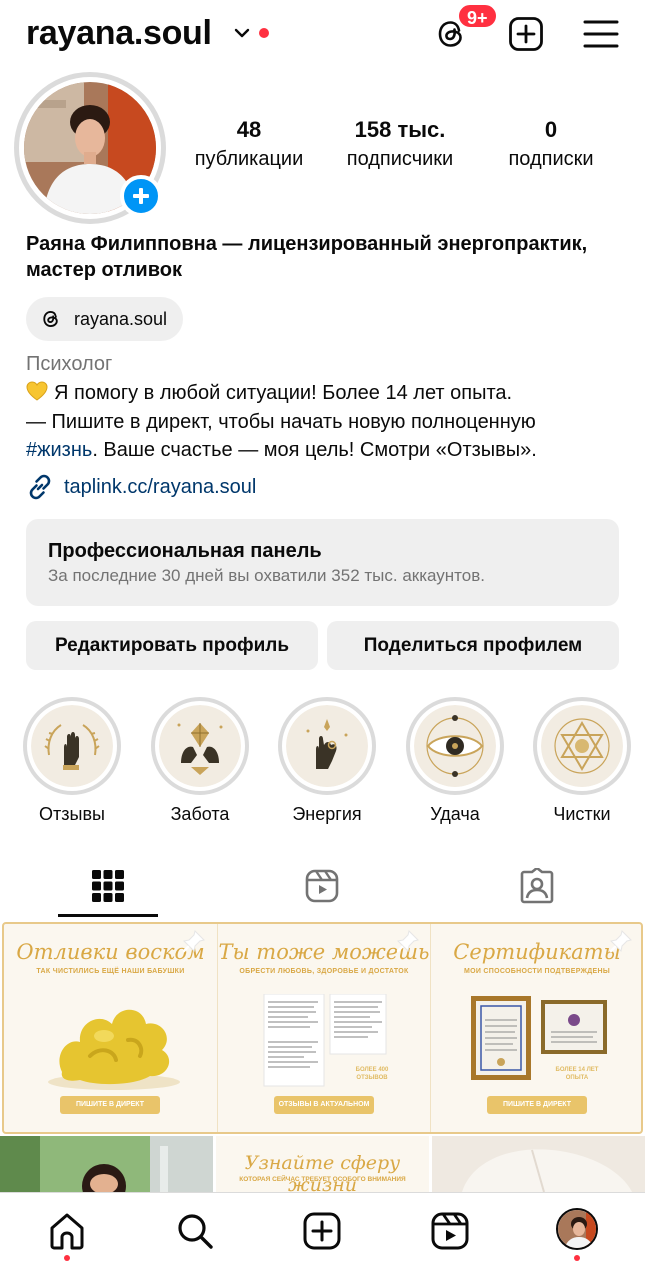 The image size is (645, 1280). I want to click on hamburger-menu-icon, so click(601, 34).